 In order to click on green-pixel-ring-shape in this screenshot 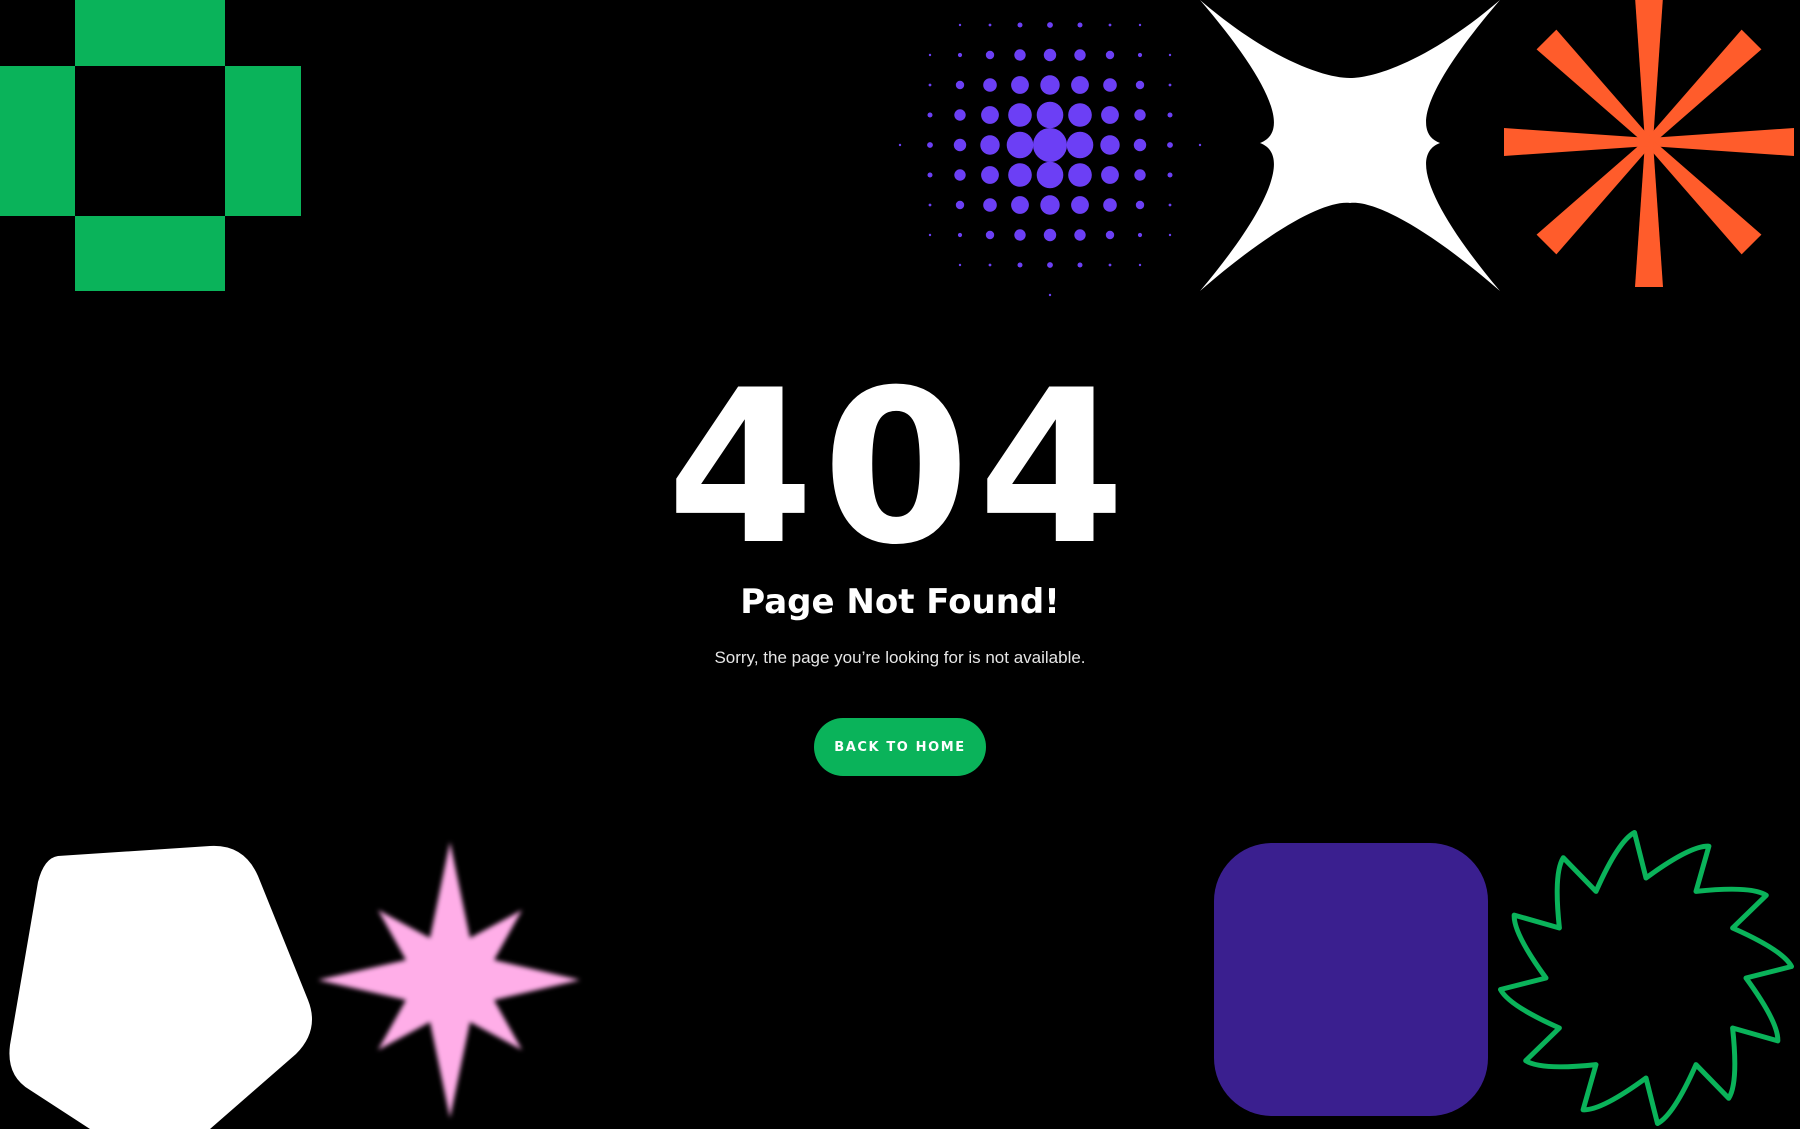, I will do `click(150, 145)`.